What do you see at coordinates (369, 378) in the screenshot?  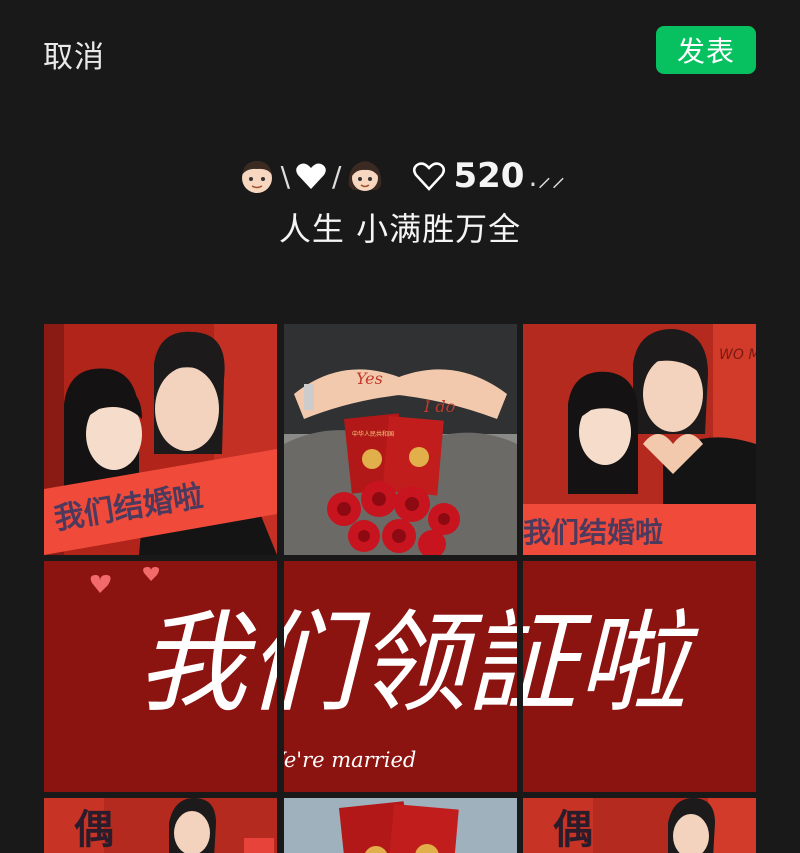 I see `hand-text-left: Yes` at bounding box center [369, 378].